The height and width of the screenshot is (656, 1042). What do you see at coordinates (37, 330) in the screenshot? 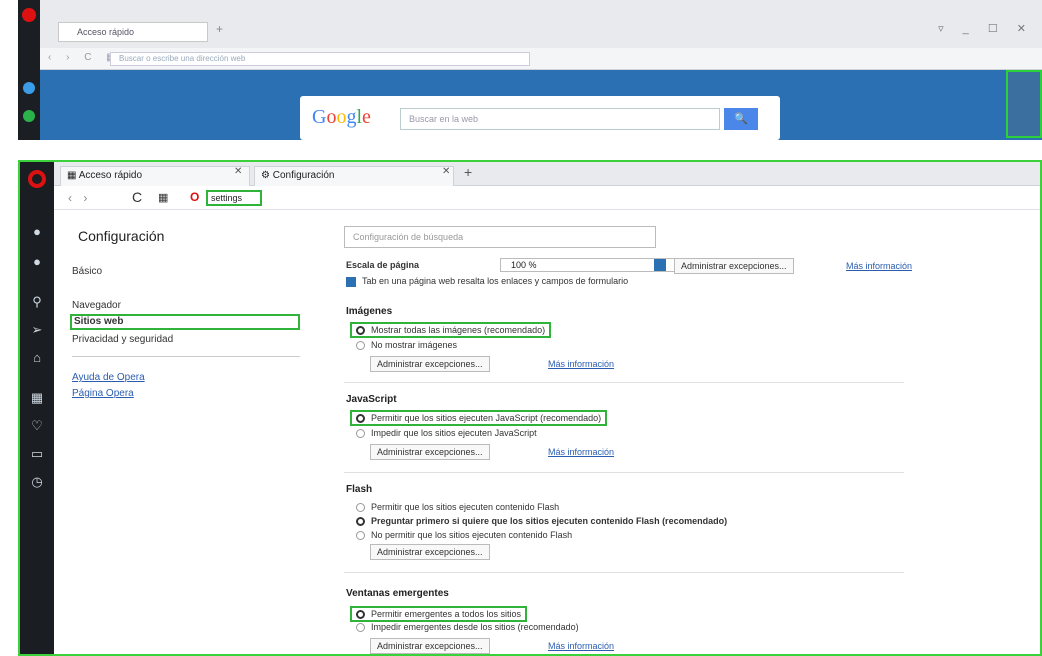
I see `send-icon: ➢` at bounding box center [37, 330].